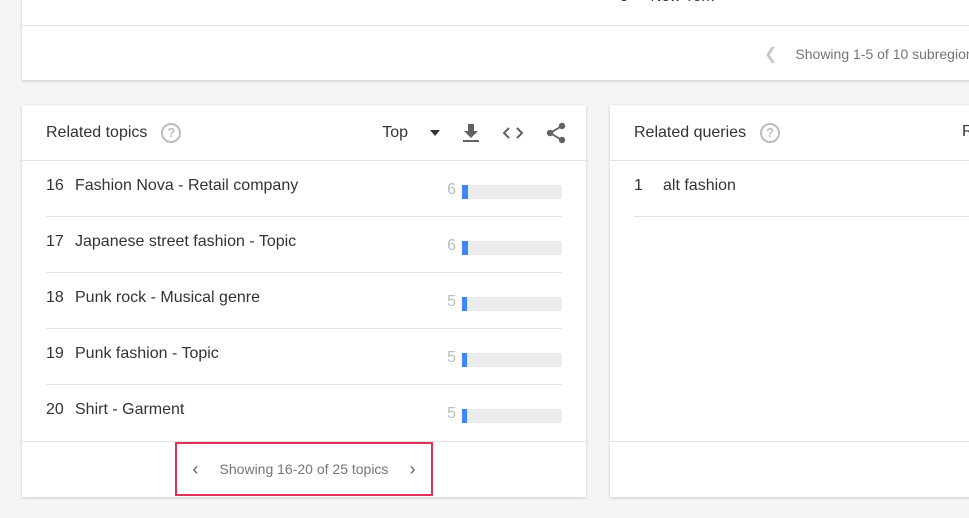 The width and height of the screenshot is (969, 518). I want to click on card-footer, so click(789, 469).